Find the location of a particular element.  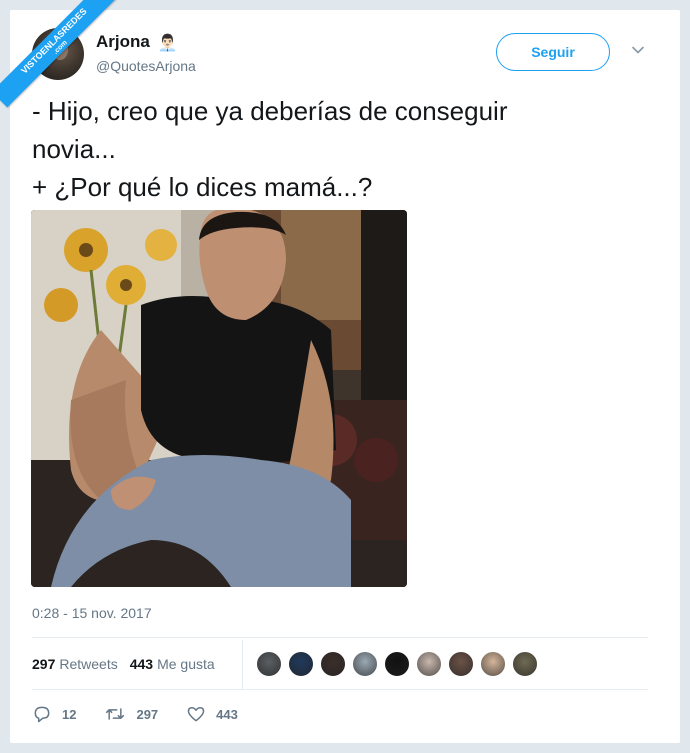

tweet-actions: 12 297 443 is located at coordinates (149, 714).